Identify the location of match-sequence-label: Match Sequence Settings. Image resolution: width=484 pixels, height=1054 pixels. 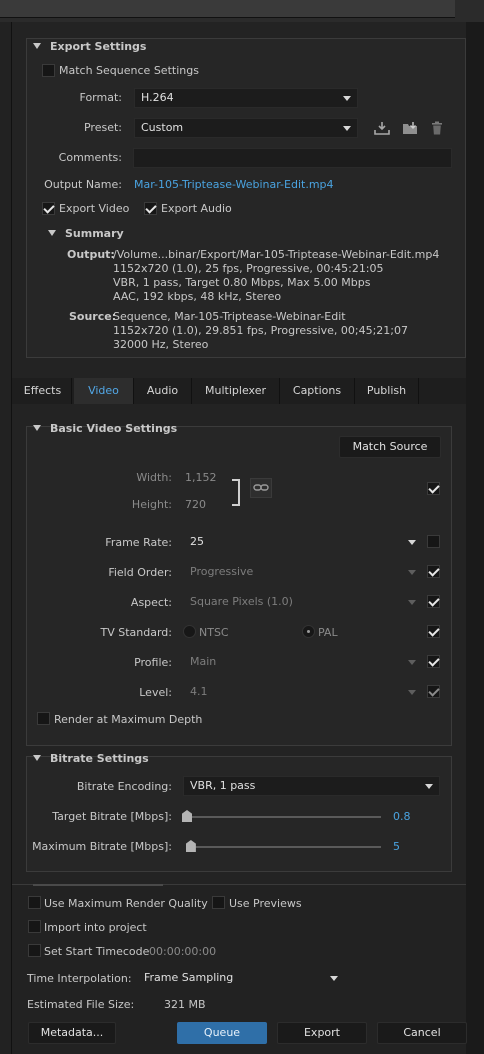
(129, 70).